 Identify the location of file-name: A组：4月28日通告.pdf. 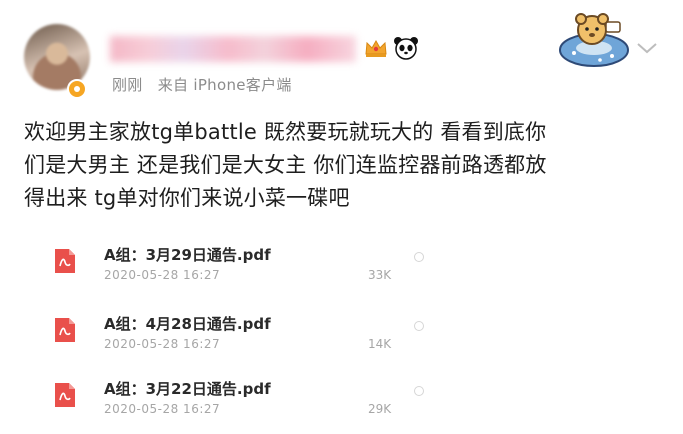
(187, 324).